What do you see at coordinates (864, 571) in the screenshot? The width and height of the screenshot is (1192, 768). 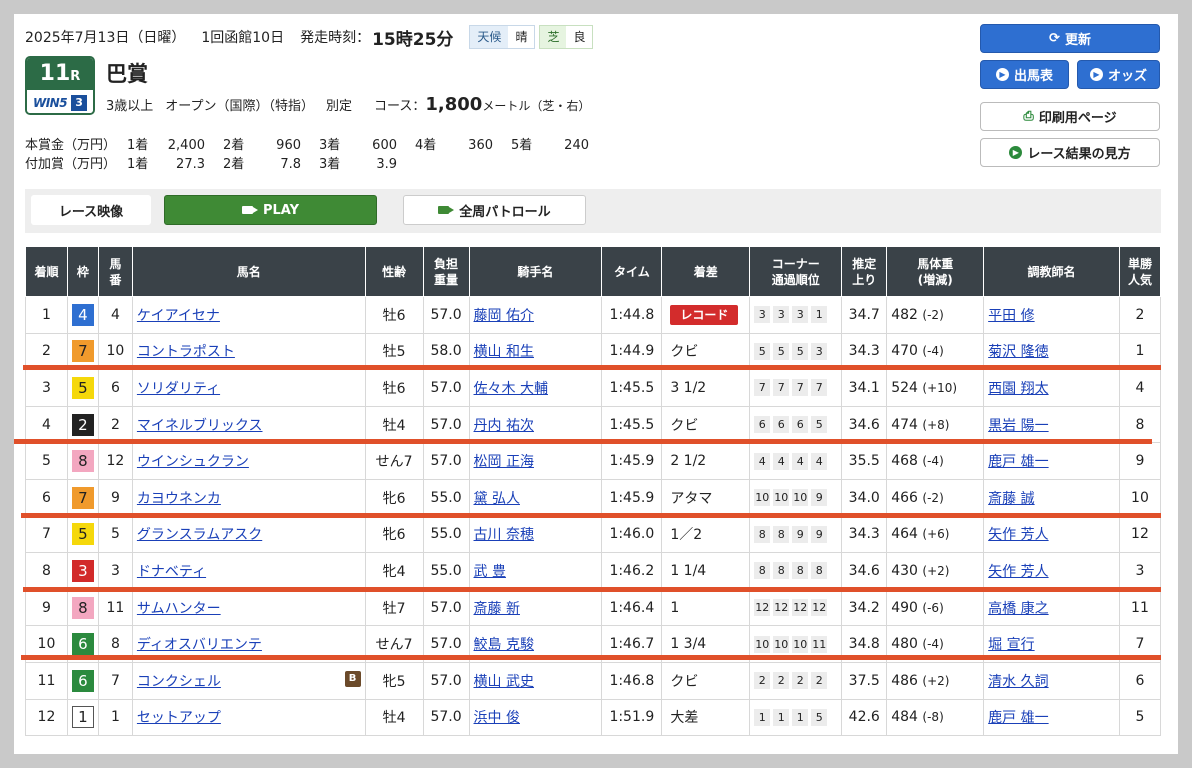 I see `last-3f: 34.6` at bounding box center [864, 571].